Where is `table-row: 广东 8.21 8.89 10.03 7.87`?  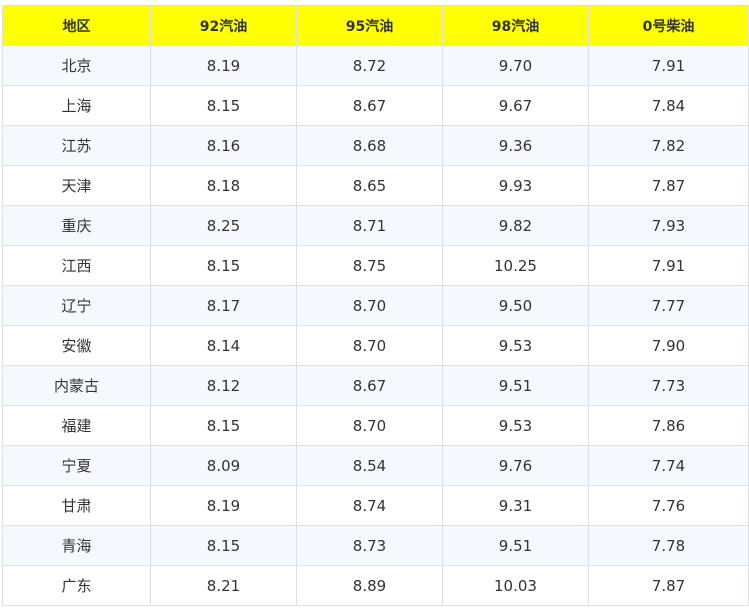 table-row: 广东 8.21 8.89 10.03 7.87 is located at coordinates (375, 585).